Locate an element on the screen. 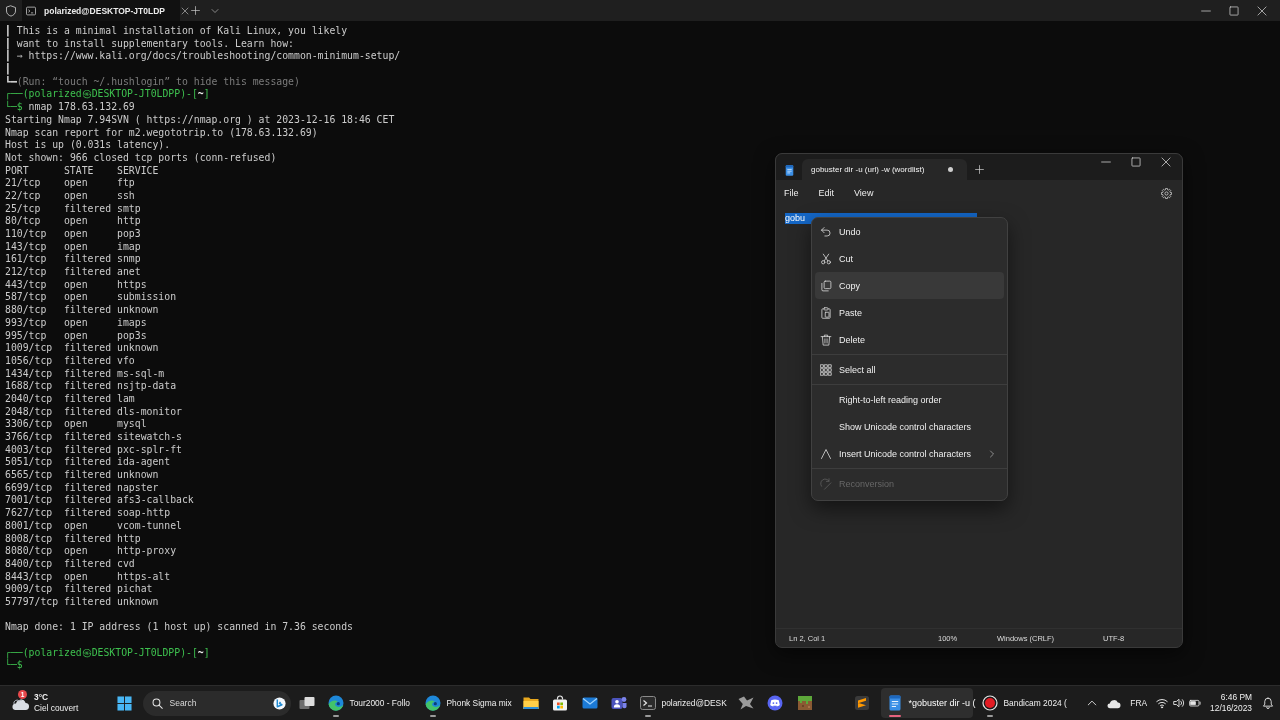  command-text: nmap 178.63.132.69 is located at coordinates (81, 107).